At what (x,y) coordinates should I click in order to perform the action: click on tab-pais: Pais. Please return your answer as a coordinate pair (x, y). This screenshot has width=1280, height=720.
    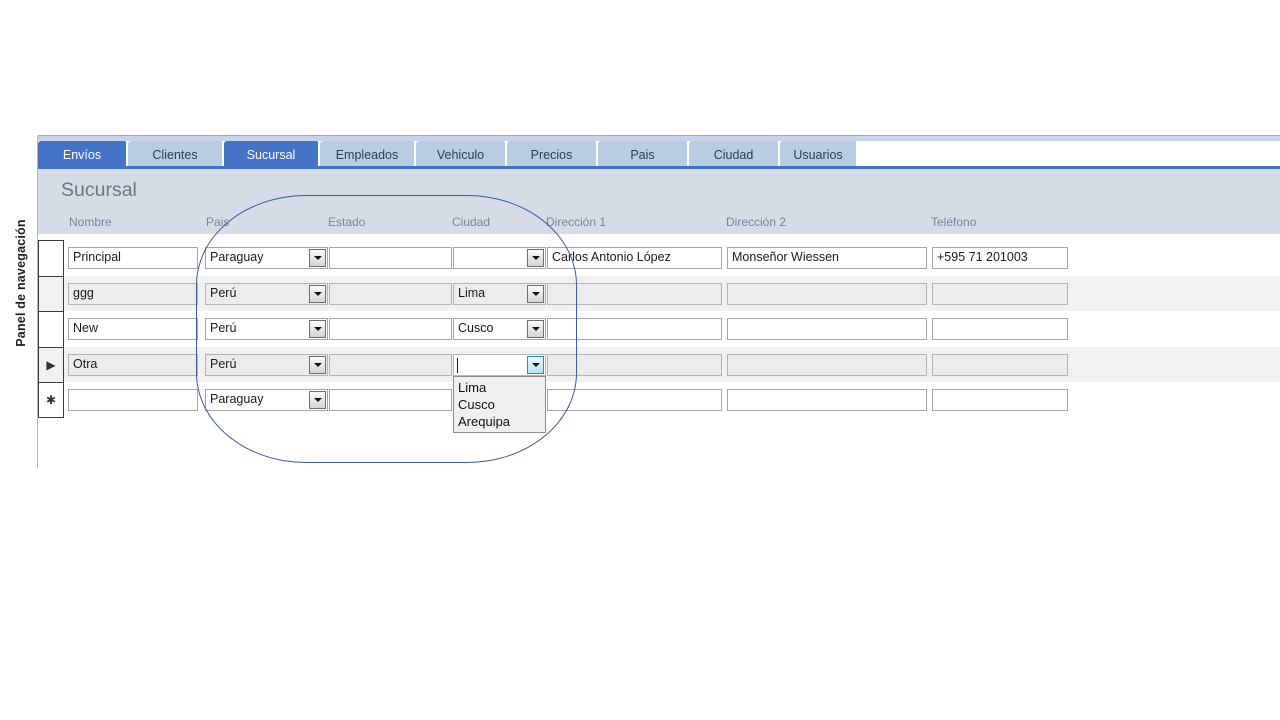
    Looking at the image, I should click on (643, 154).